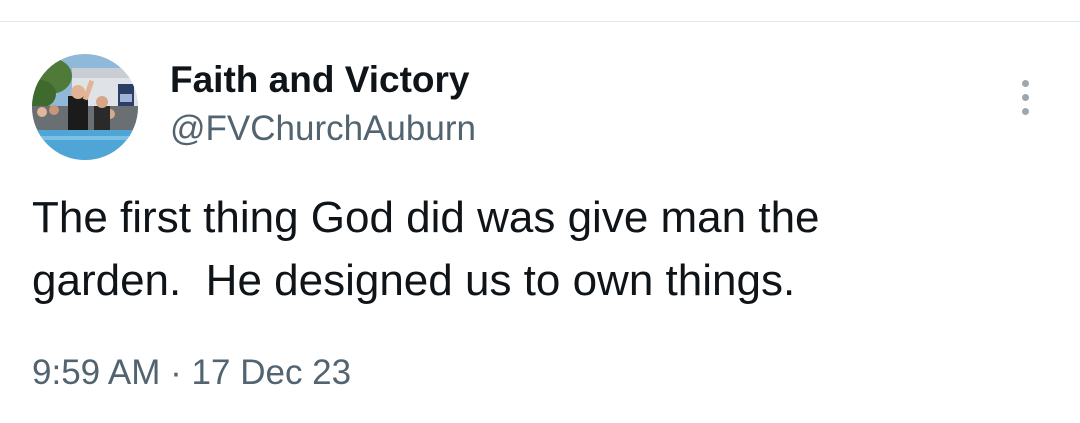 This screenshot has width=1080, height=423. I want to click on avatar, so click(85, 107).